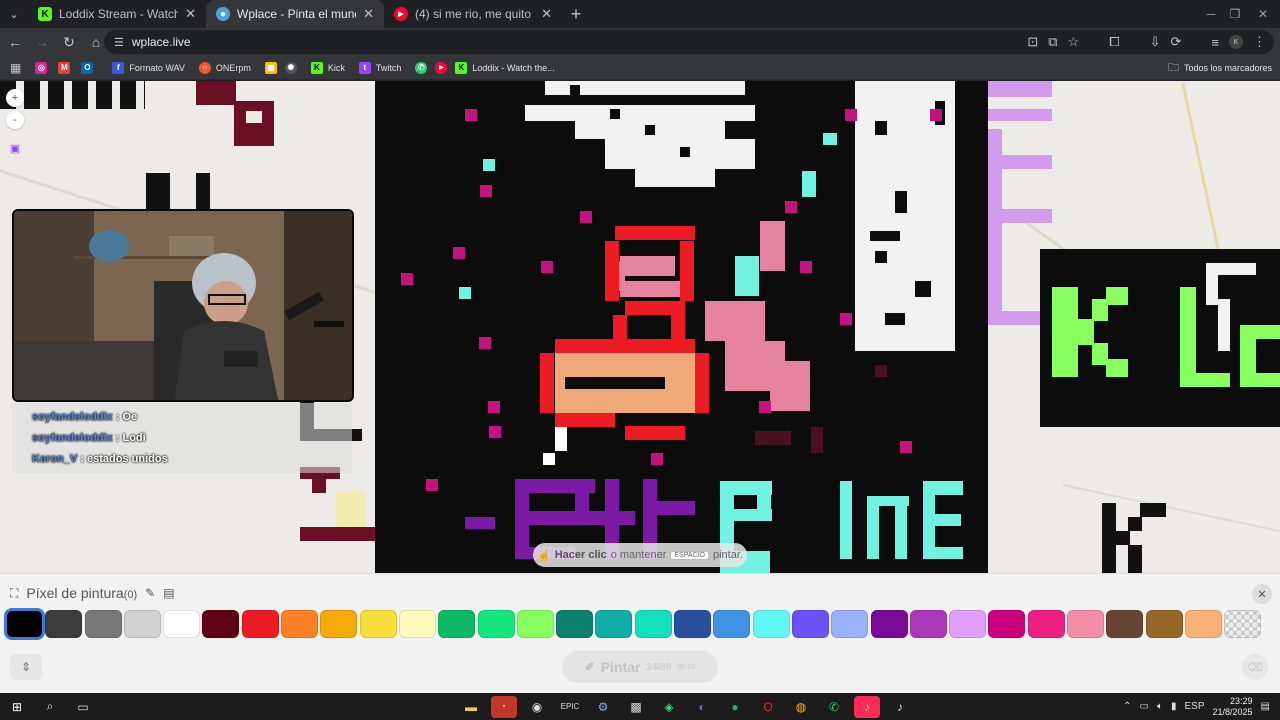  Describe the element at coordinates (168, 593) in the screenshot. I see `clipboard-icon: ▤` at that location.